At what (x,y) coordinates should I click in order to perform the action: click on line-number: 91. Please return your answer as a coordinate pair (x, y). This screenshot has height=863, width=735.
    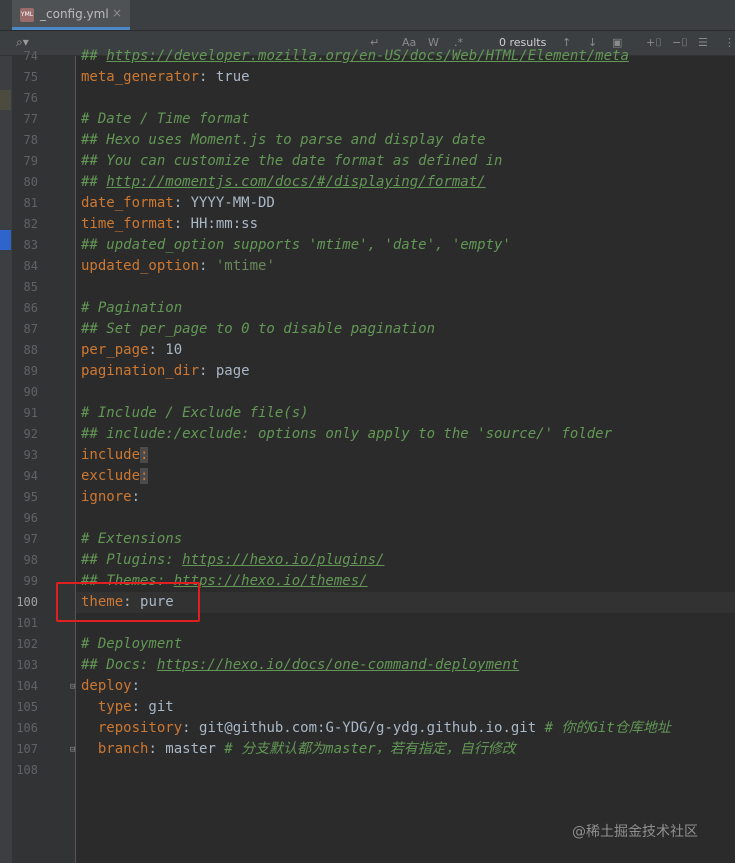
    Looking at the image, I should click on (30, 413).